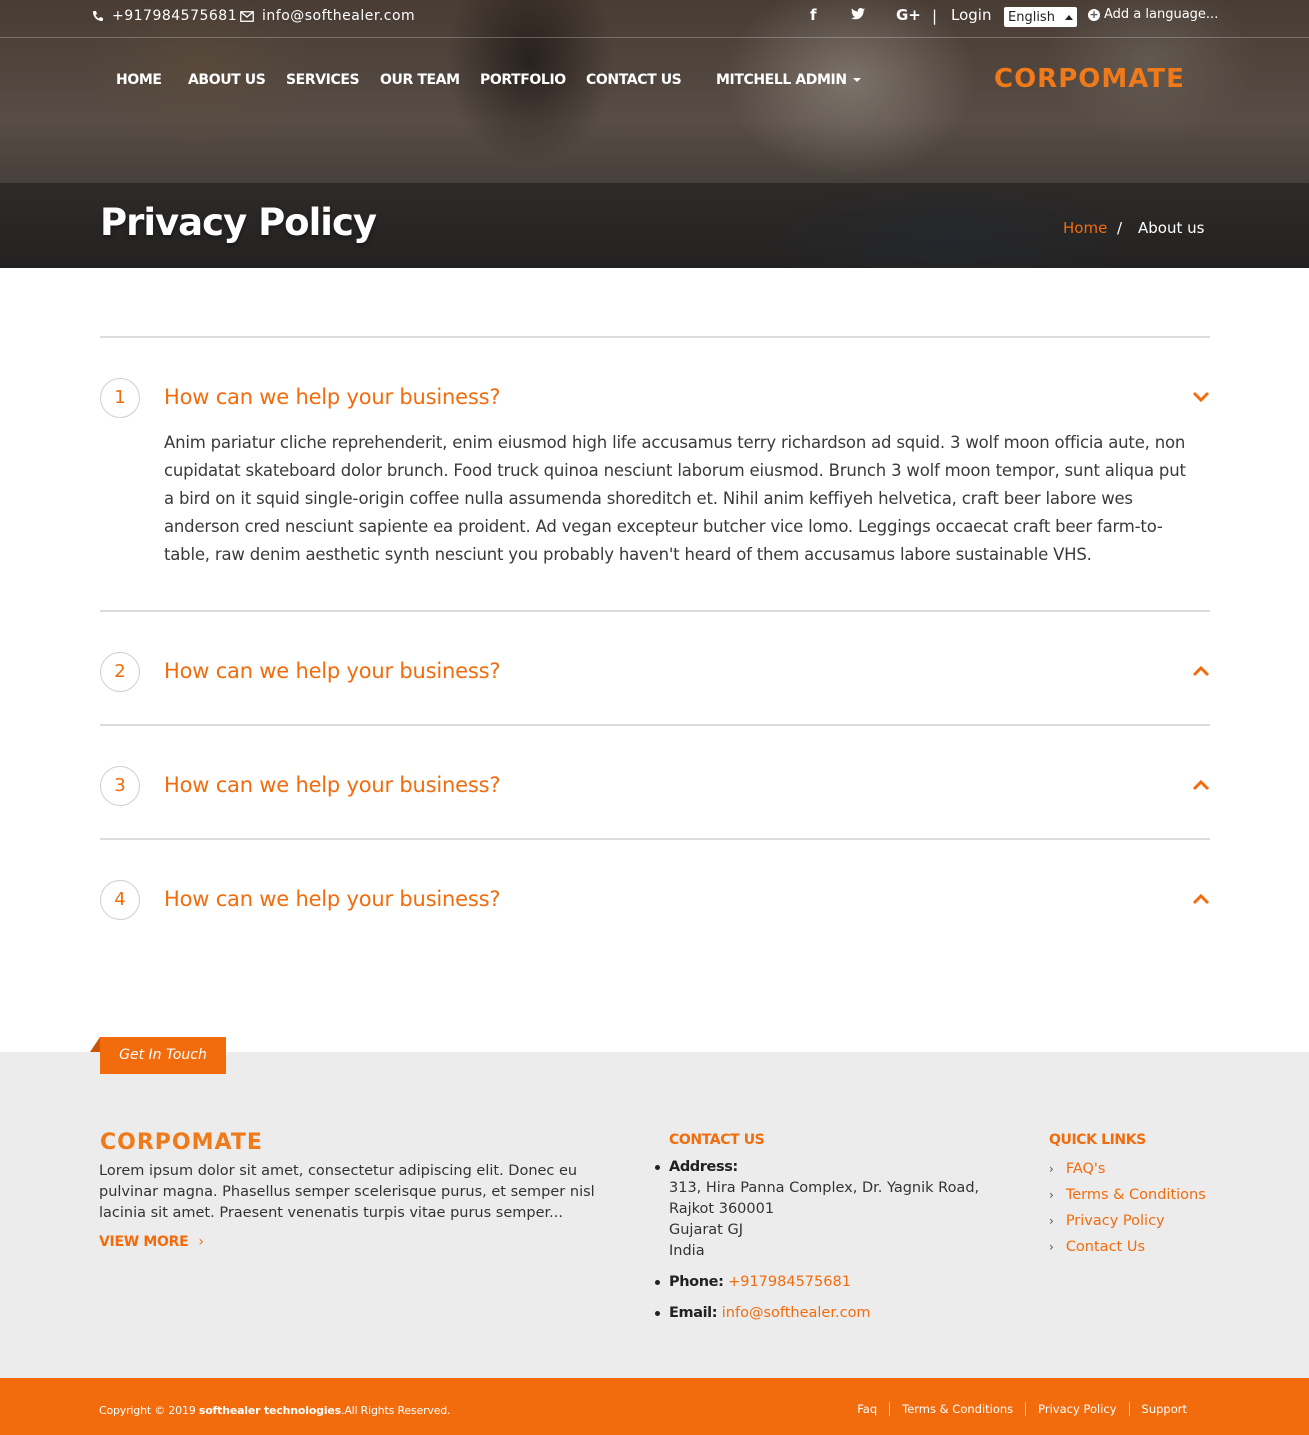 Image resolution: width=1309 pixels, height=1435 pixels. What do you see at coordinates (1201, 397) in the screenshot?
I see `chevron-down-icon` at bounding box center [1201, 397].